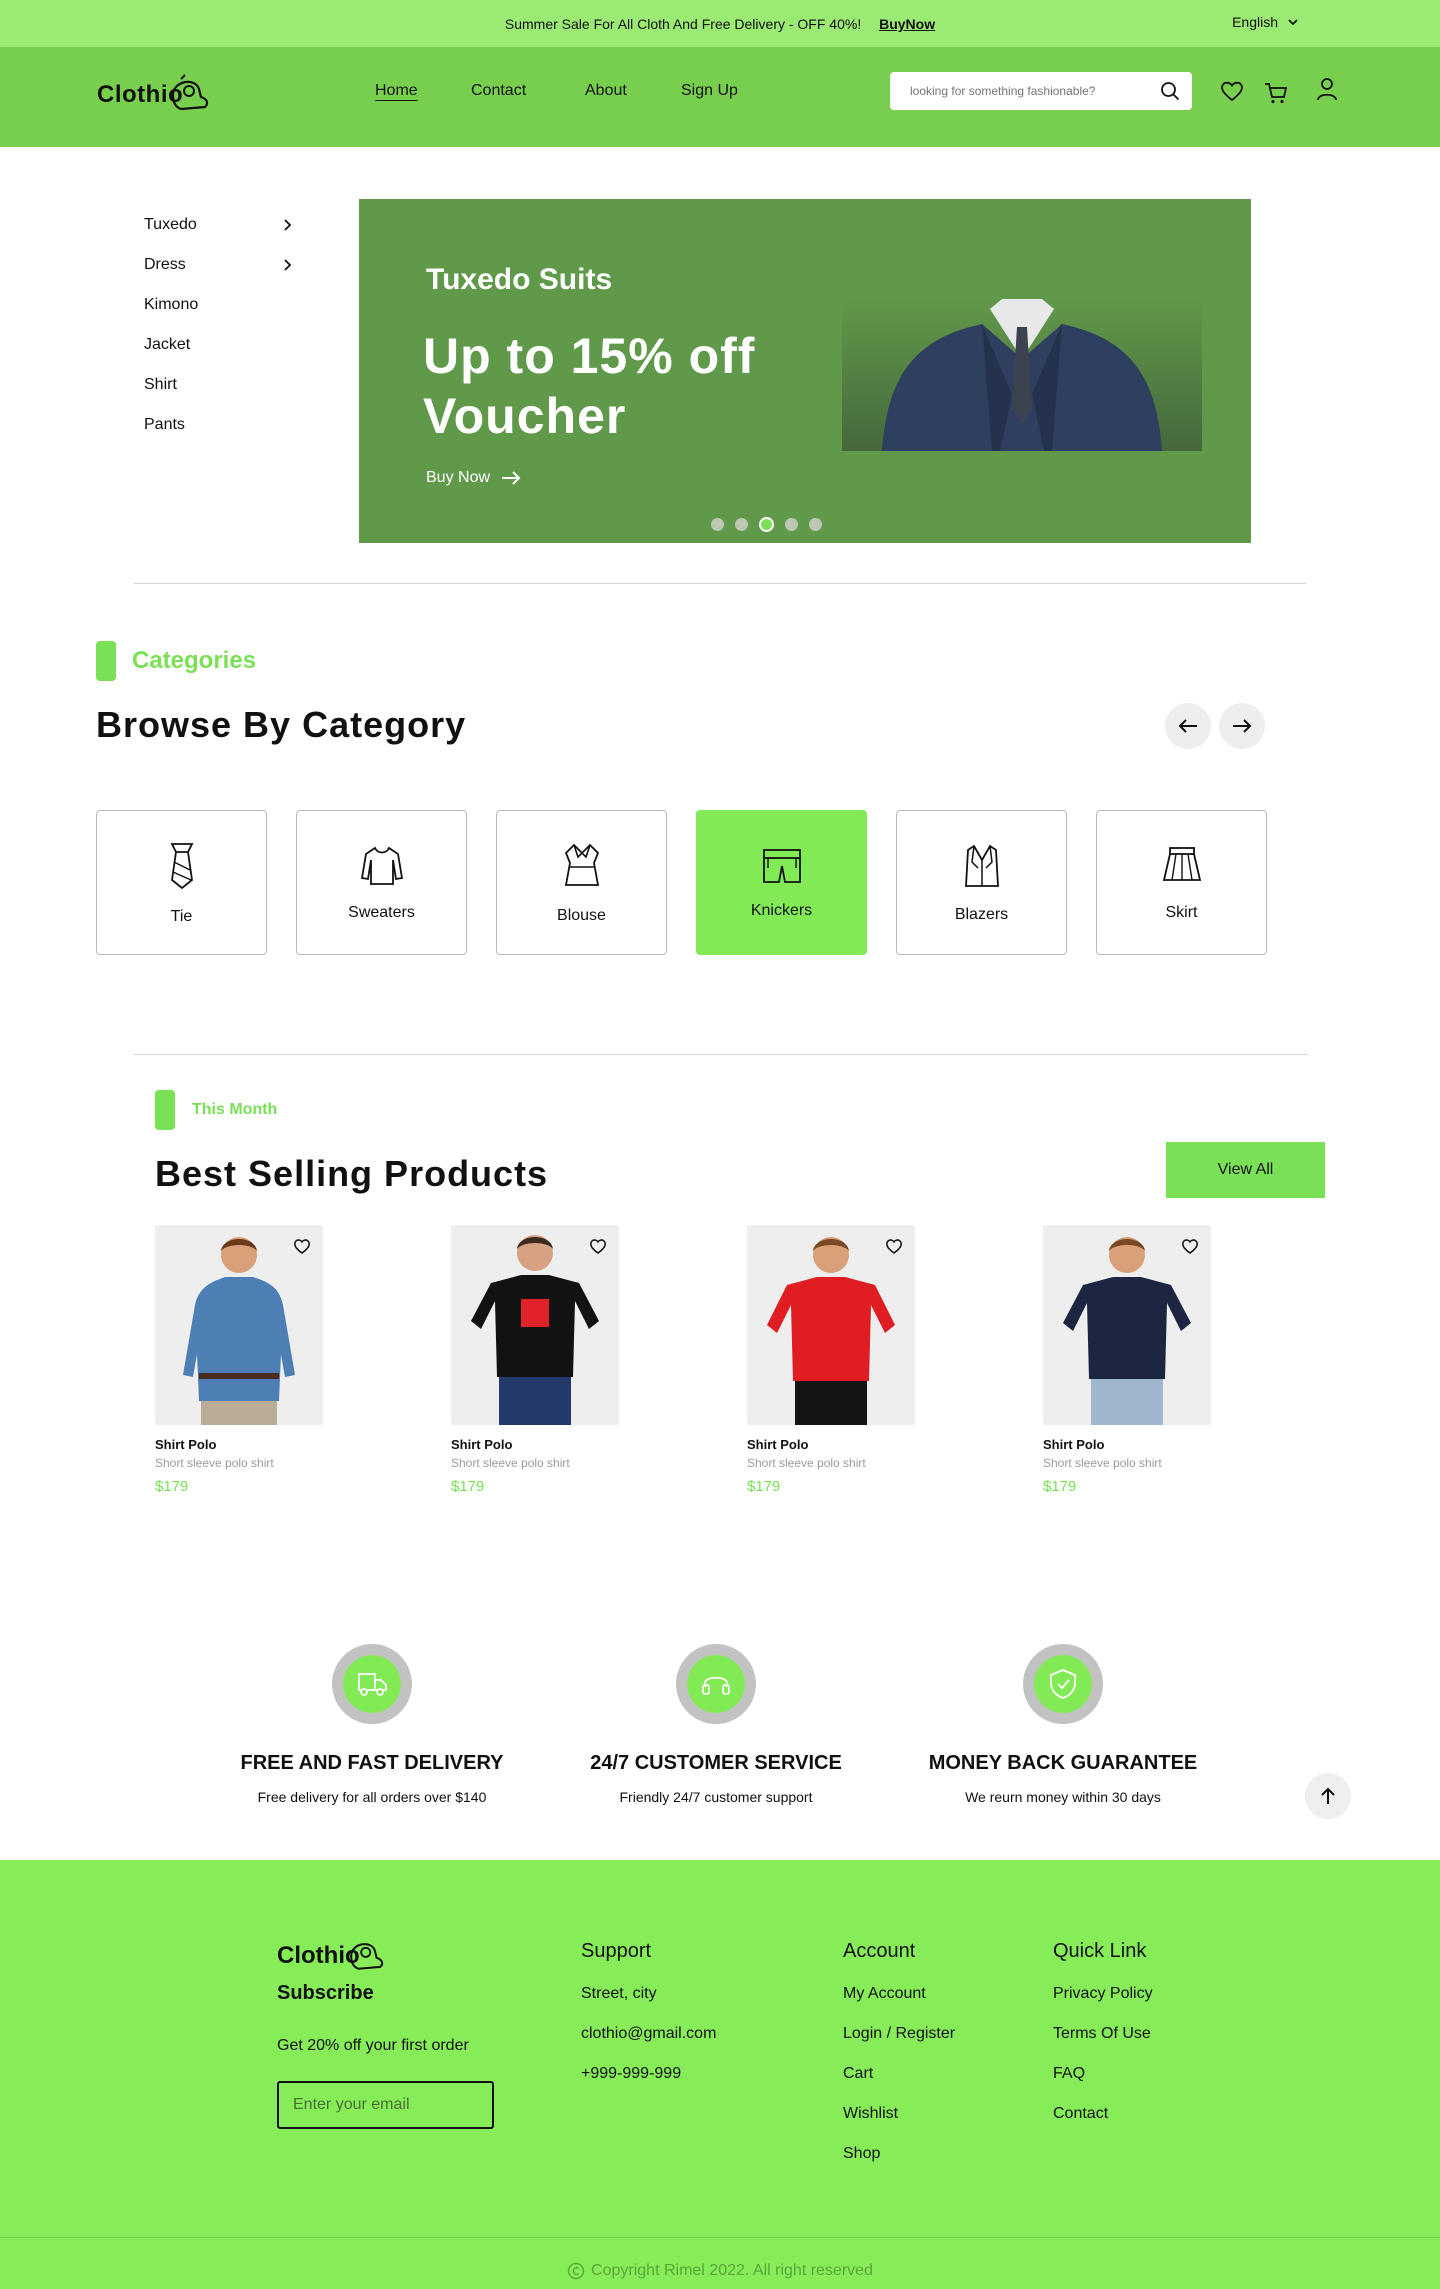 The width and height of the screenshot is (1440, 2289). I want to click on account-heading: Account, so click(879, 1951).